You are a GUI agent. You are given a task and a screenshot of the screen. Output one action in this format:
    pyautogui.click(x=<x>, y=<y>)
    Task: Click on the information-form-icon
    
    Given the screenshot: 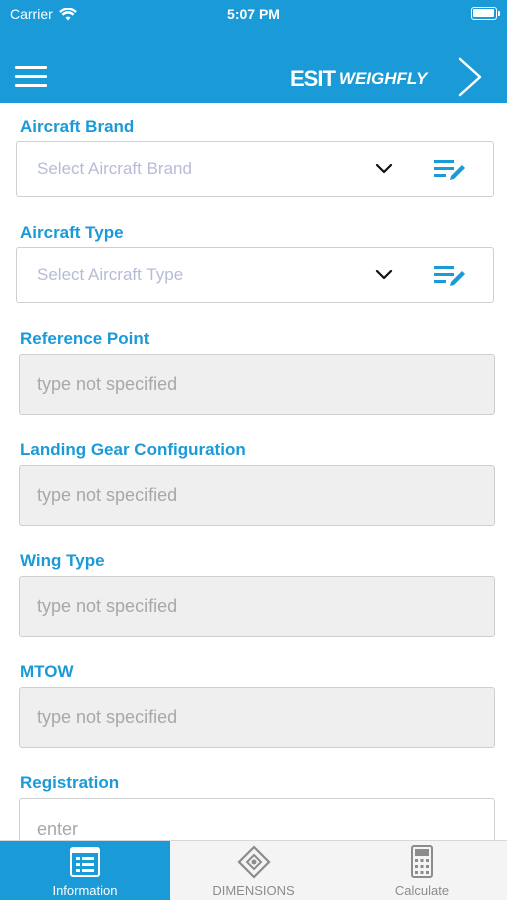 What is the action you would take?
    pyautogui.click(x=85, y=862)
    